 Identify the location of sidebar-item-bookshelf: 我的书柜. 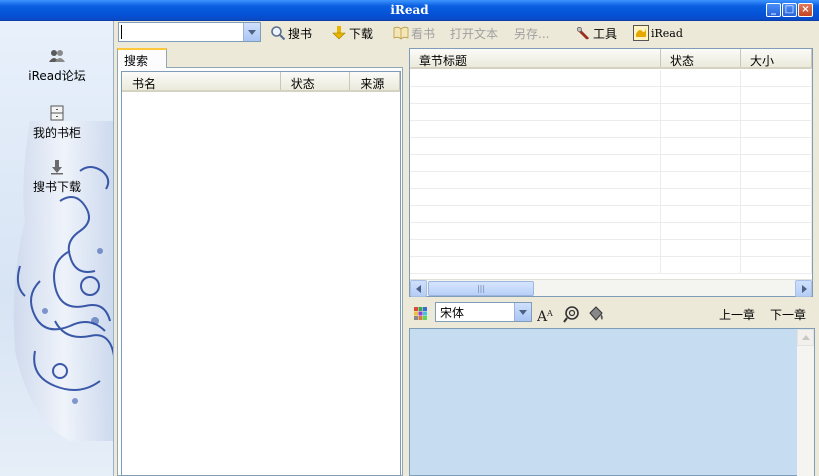
(56, 123).